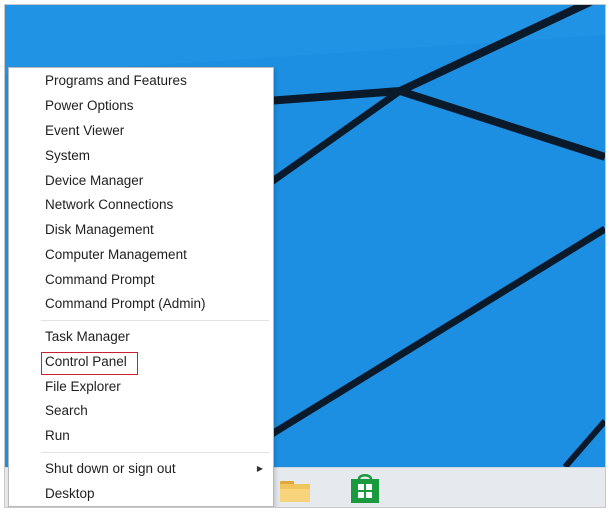  Describe the element at coordinates (259, 468) in the screenshot. I see `chevron-right-icon: ▶` at that location.